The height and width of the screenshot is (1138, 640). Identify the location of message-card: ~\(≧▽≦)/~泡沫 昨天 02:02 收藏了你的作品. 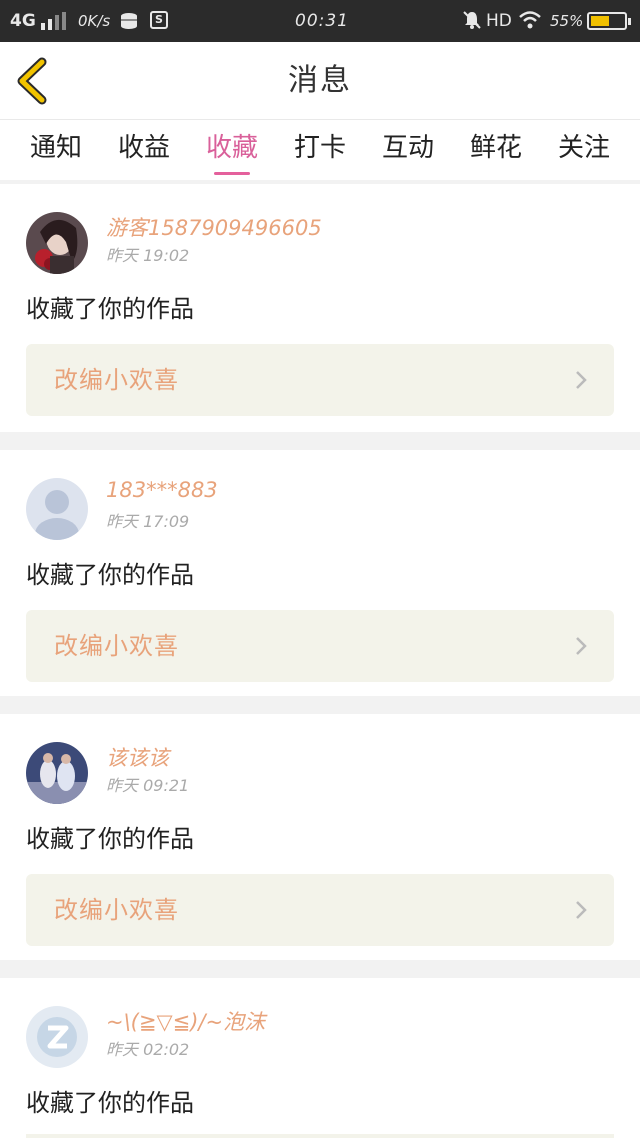
(320, 1058).